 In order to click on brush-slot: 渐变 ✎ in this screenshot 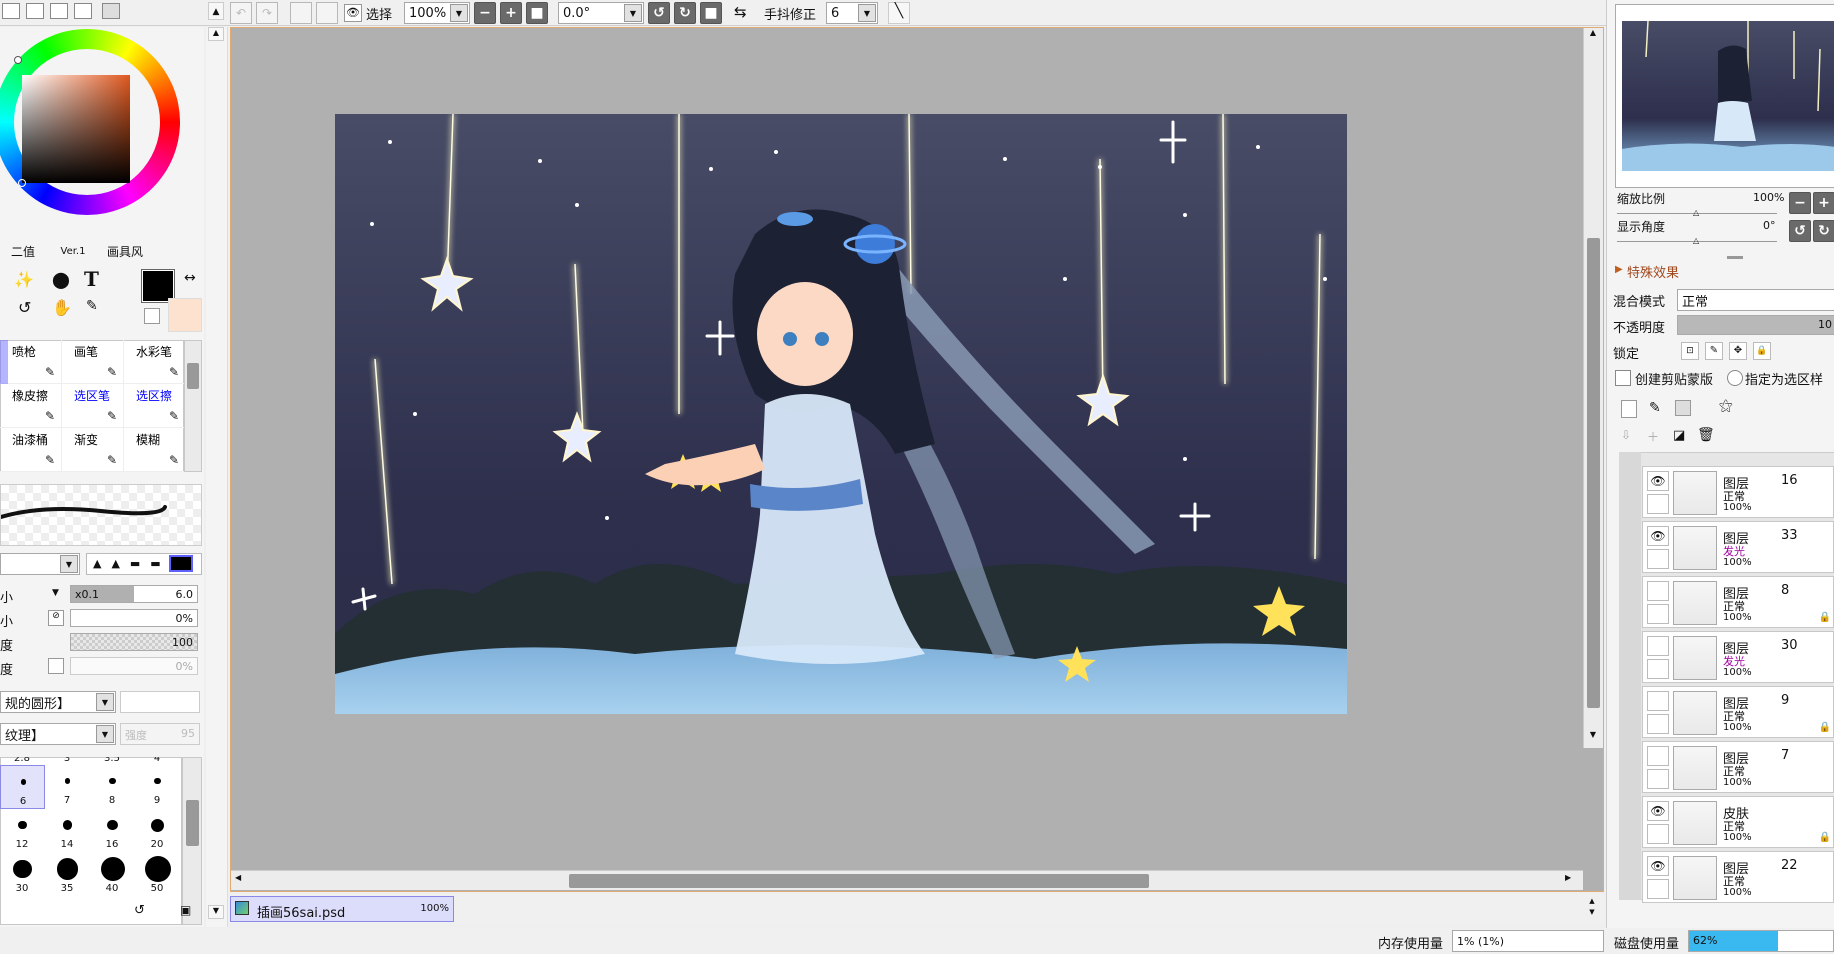, I will do `click(93, 450)`.